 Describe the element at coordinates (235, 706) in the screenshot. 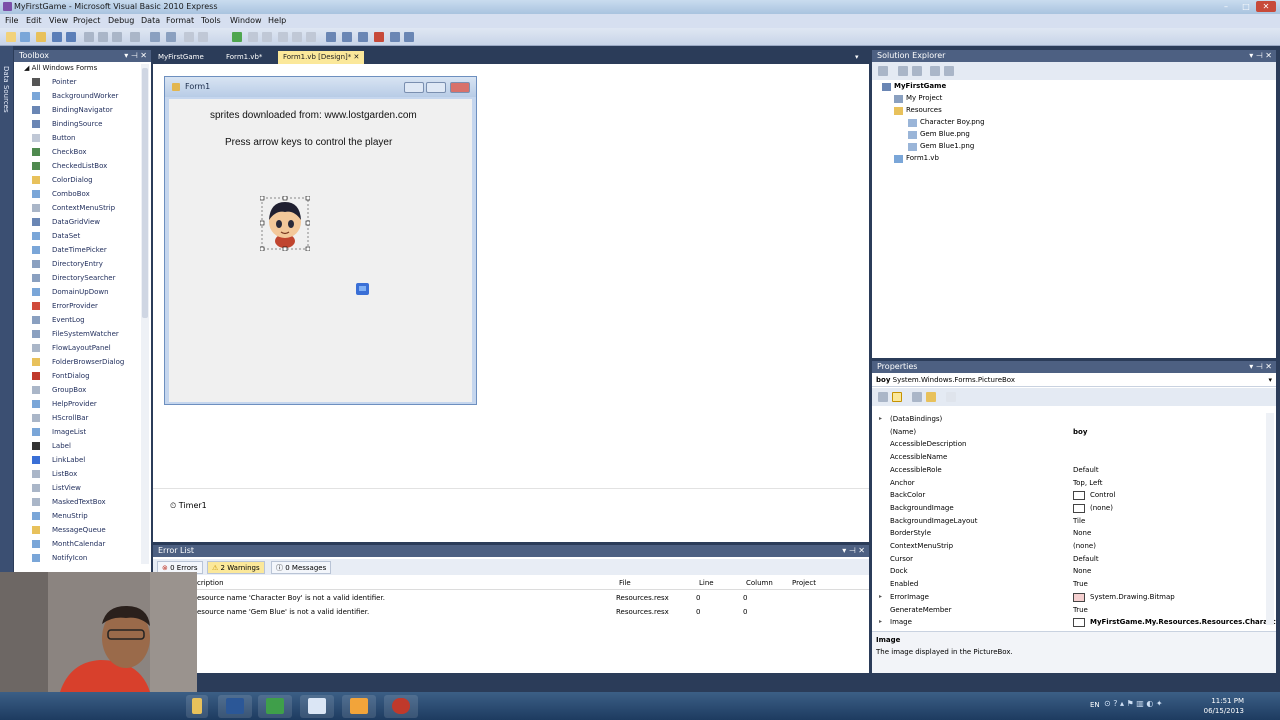

I see `taskbar-word-button` at that location.